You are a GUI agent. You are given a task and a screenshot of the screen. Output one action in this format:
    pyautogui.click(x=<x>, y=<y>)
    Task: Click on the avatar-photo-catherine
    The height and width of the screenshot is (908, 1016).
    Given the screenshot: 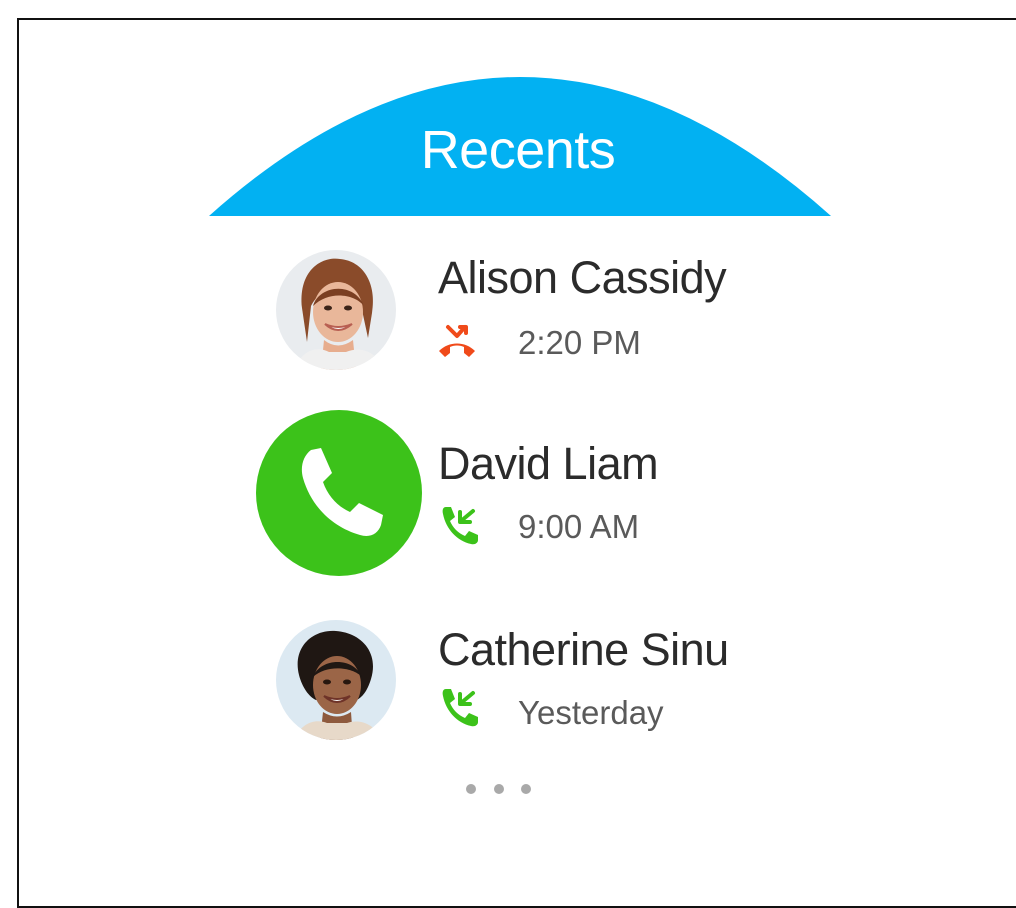 What is the action you would take?
    pyautogui.click(x=336, y=680)
    